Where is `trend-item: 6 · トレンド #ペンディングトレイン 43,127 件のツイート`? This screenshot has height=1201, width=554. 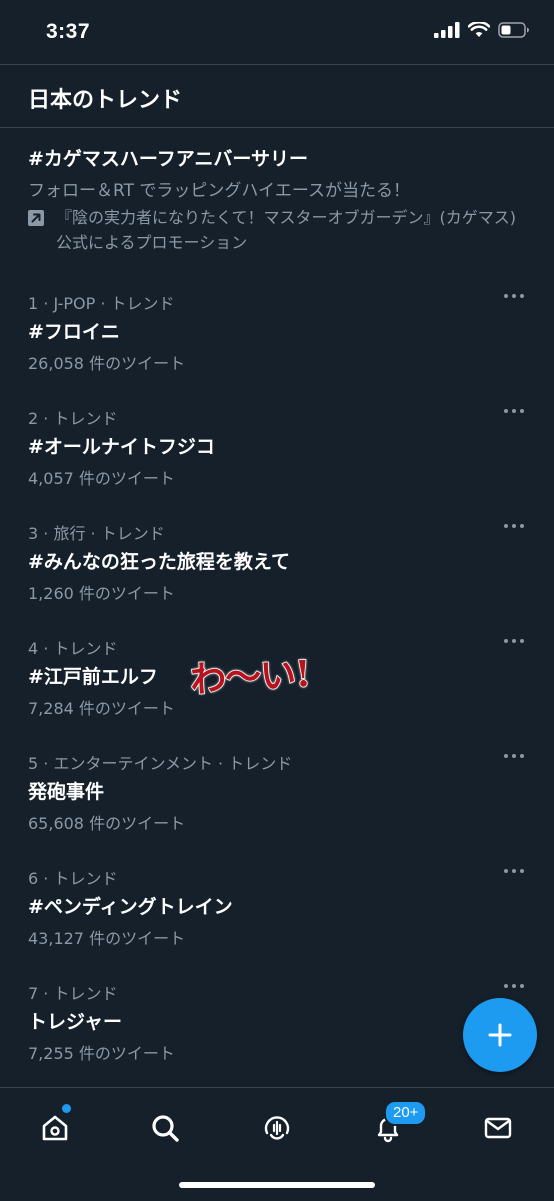 trend-item: 6 · トレンド #ペンディングトレイン 43,127 件のツイート is located at coordinates (277, 908).